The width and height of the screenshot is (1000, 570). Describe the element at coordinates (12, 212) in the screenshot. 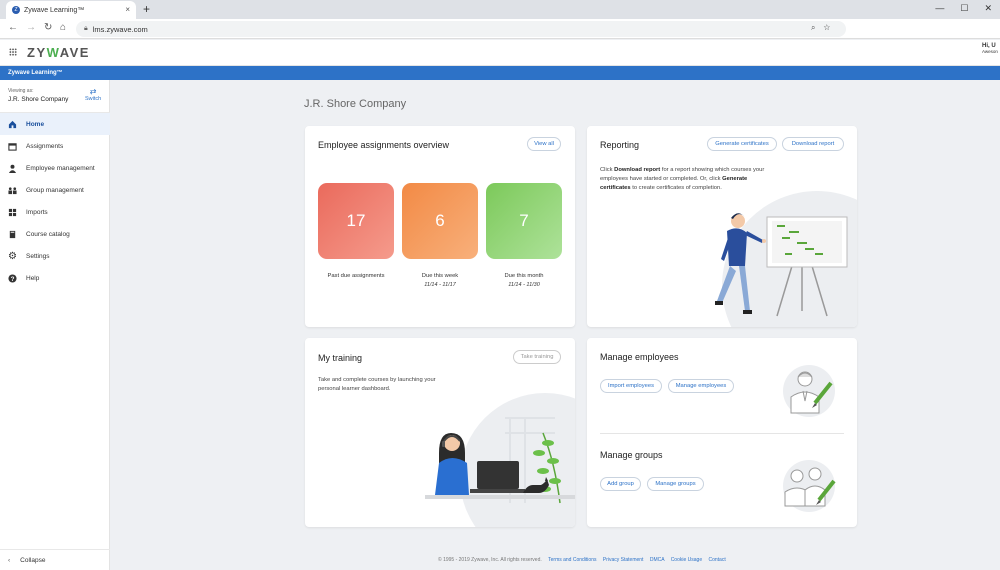

I see `grid-icon` at that location.